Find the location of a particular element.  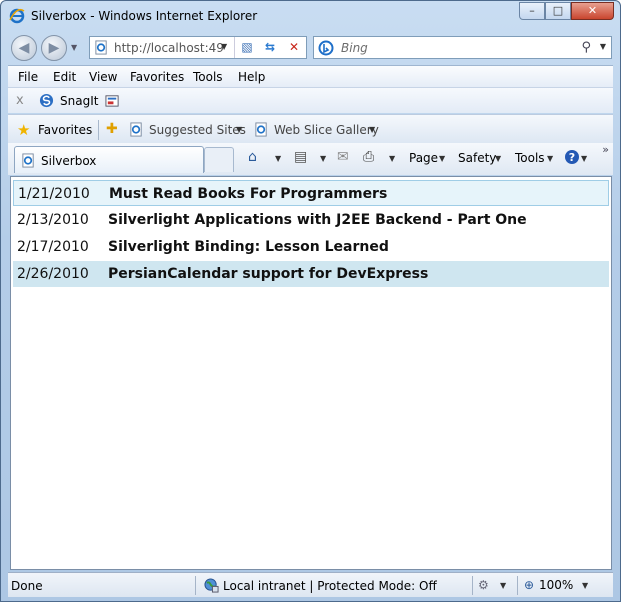

post-title: PersianCalendar support for DevExpress is located at coordinates (268, 274).